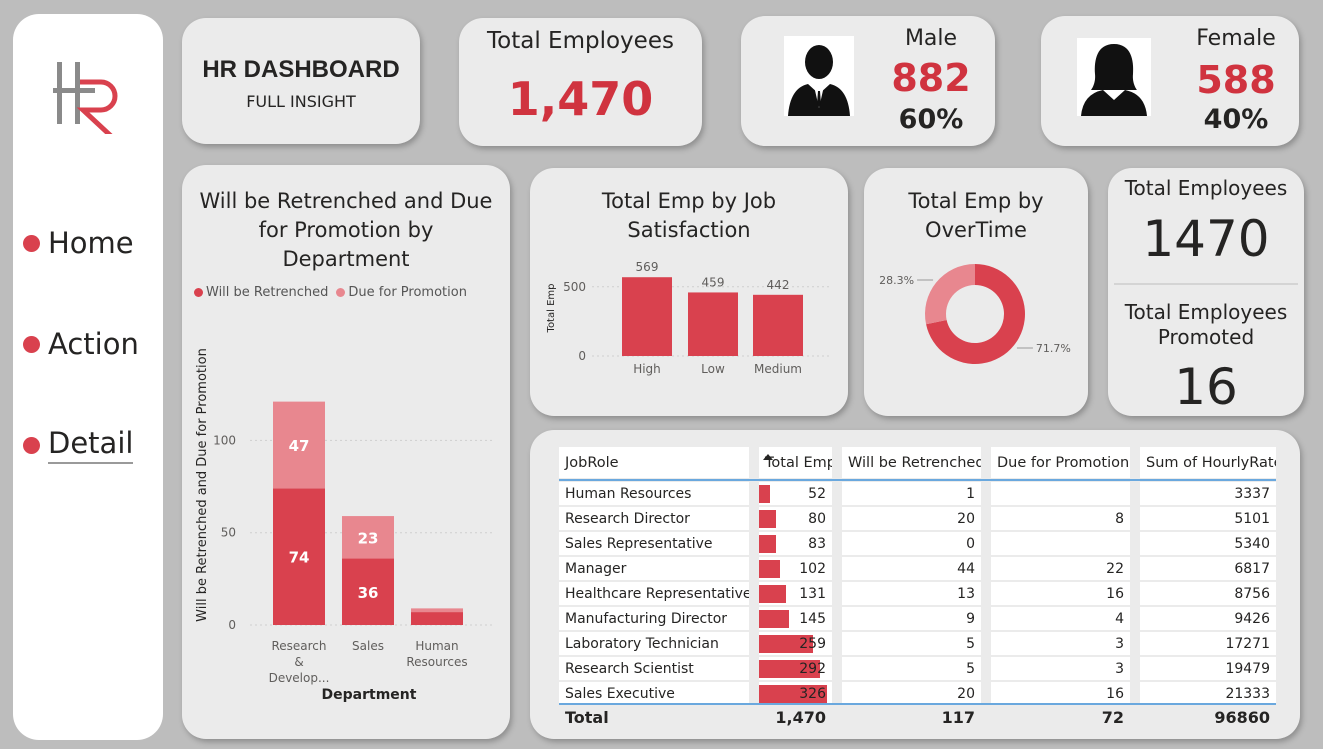  I want to click on cell-value: 5, so click(970, 643).